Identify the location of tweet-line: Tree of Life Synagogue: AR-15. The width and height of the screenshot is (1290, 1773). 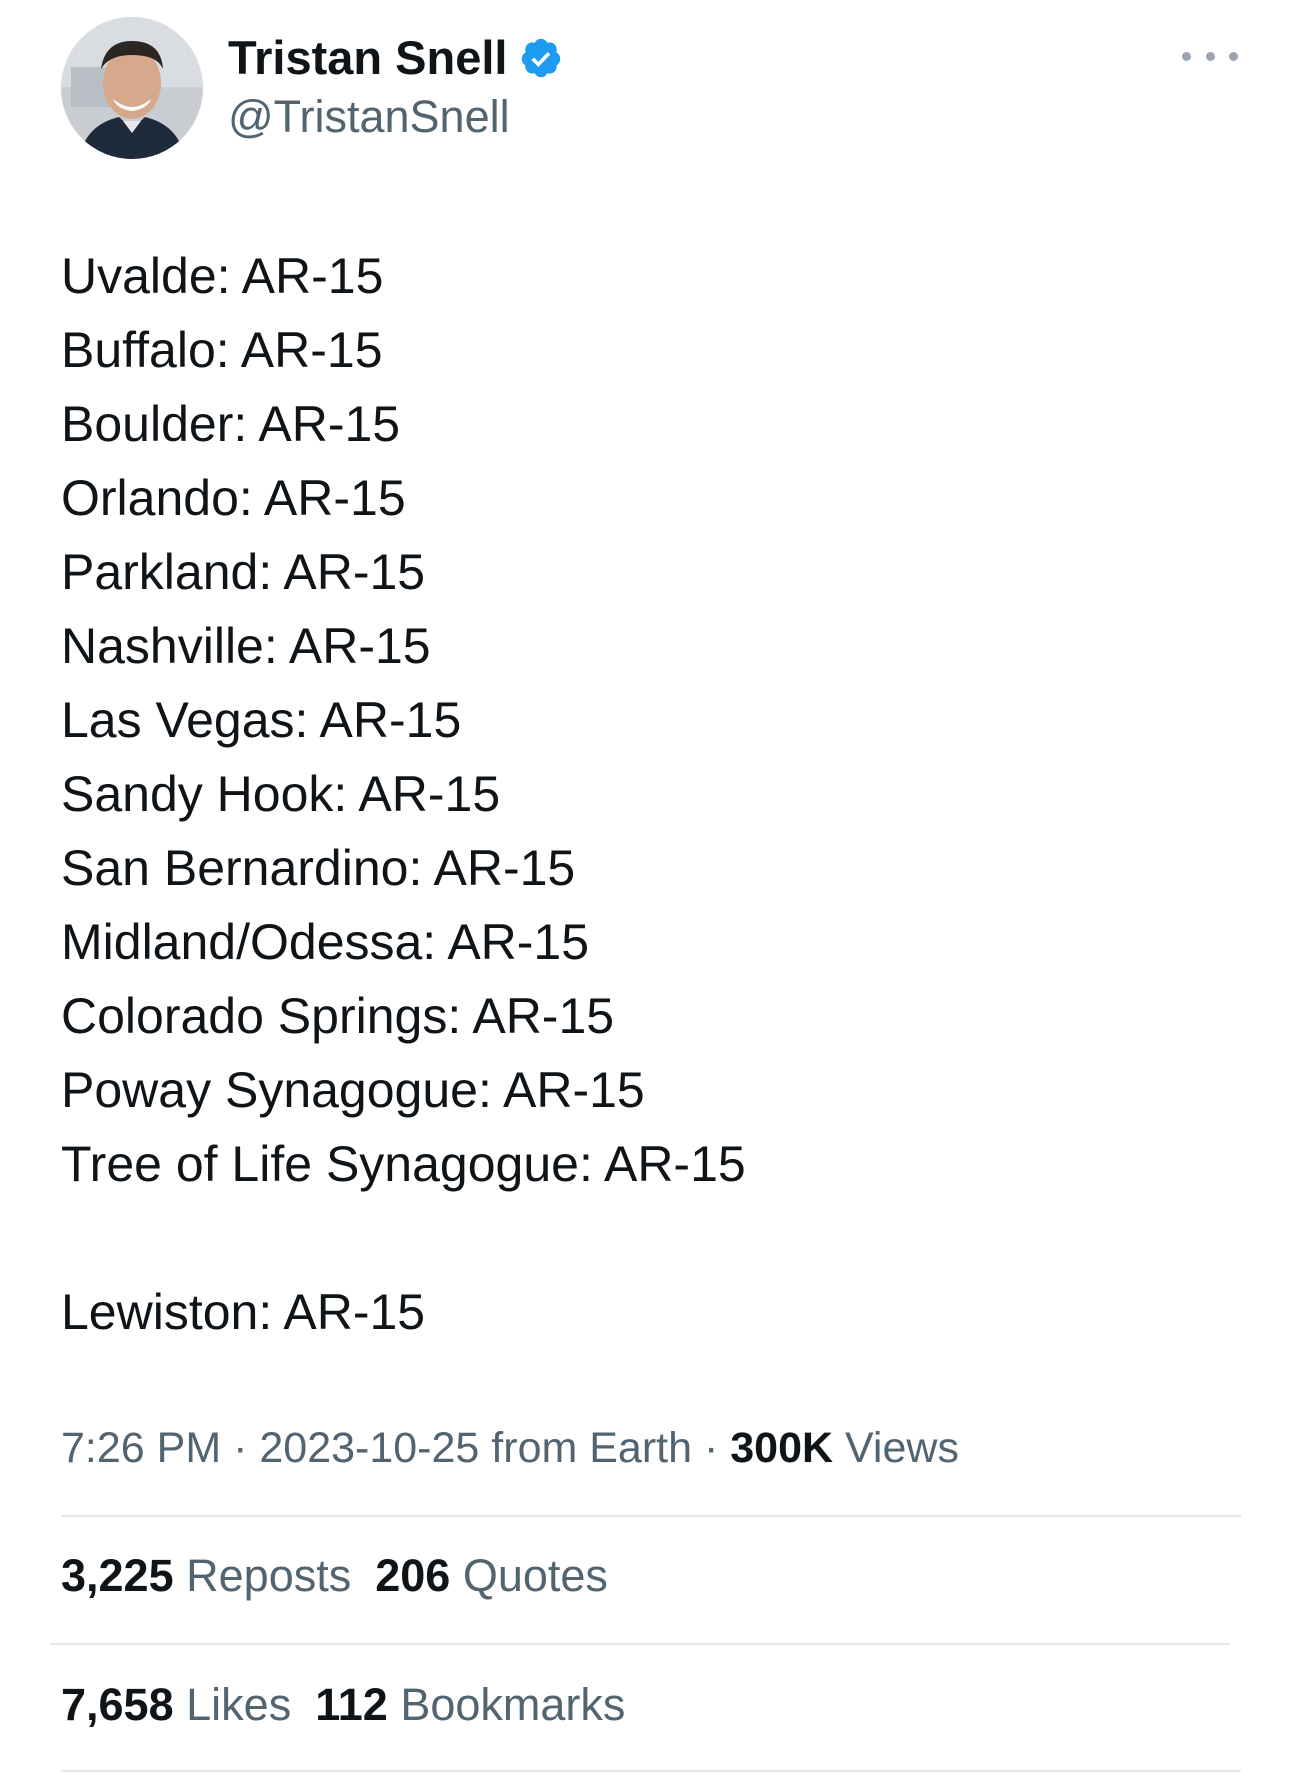
(403, 1164).